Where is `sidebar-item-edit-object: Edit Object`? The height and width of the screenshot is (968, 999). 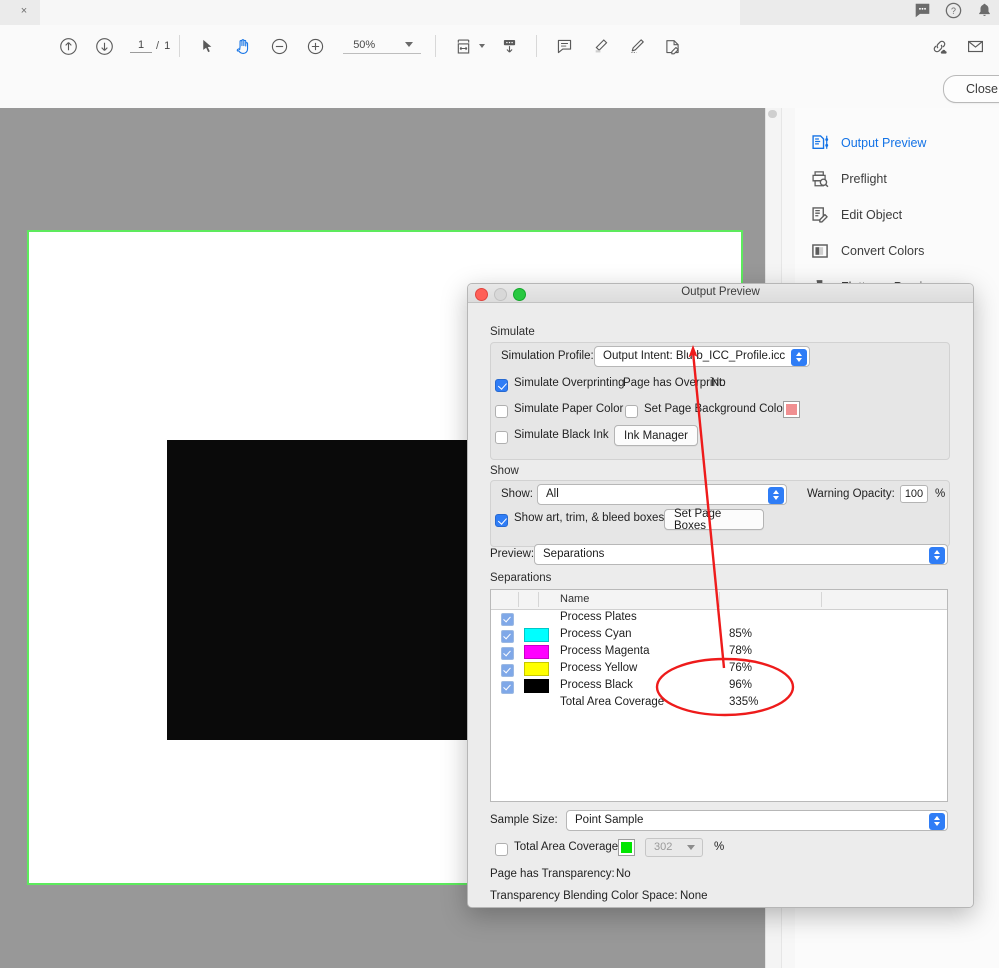 sidebar-item-edit-object: Edit Object is located at coordinates (901, 215).